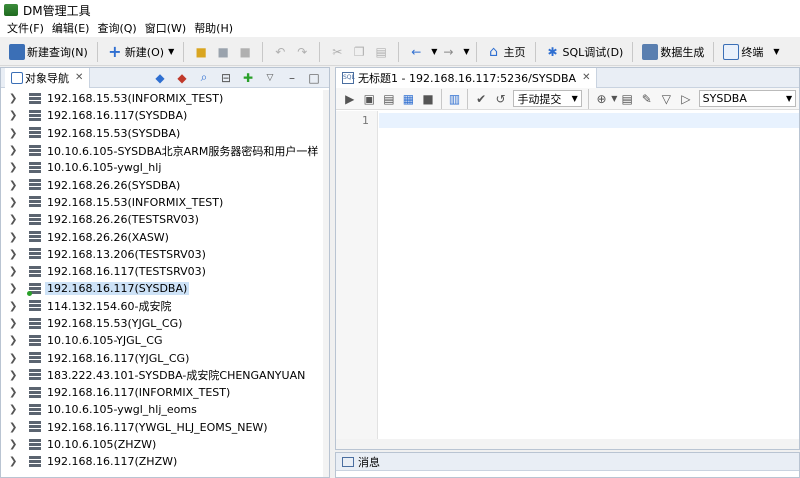 Image resolution: width=800 pixels, height=478 pixels. Describe the element at coordinates (165, 219) in the screenshot. I see `tree-item: ❯ 192.168.26.26(TESTSRV03)` at that location.